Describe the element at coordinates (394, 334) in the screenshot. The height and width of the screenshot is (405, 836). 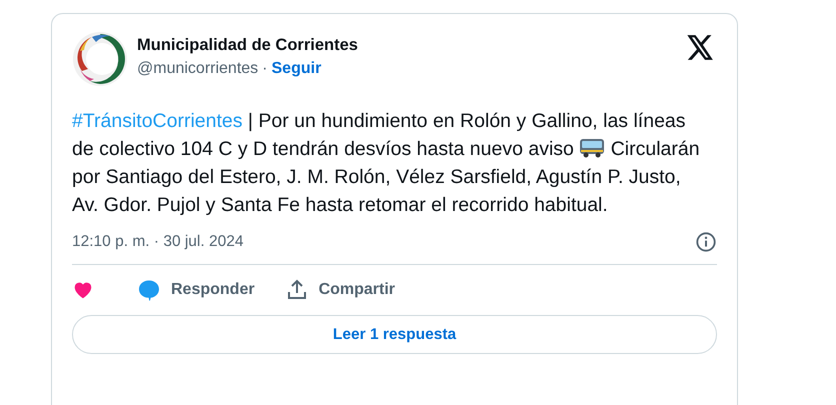
I see `read-replies-button: Leer 1 respuesta` at that location.